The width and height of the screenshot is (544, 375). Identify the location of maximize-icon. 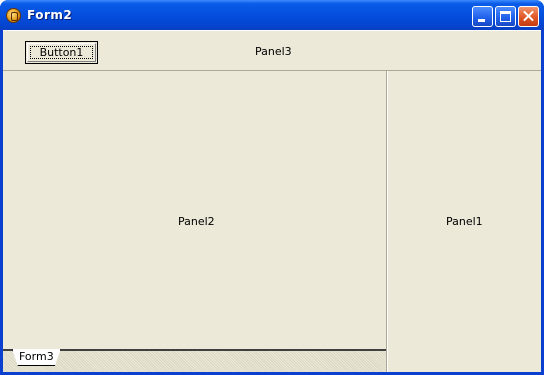
(505, 16).